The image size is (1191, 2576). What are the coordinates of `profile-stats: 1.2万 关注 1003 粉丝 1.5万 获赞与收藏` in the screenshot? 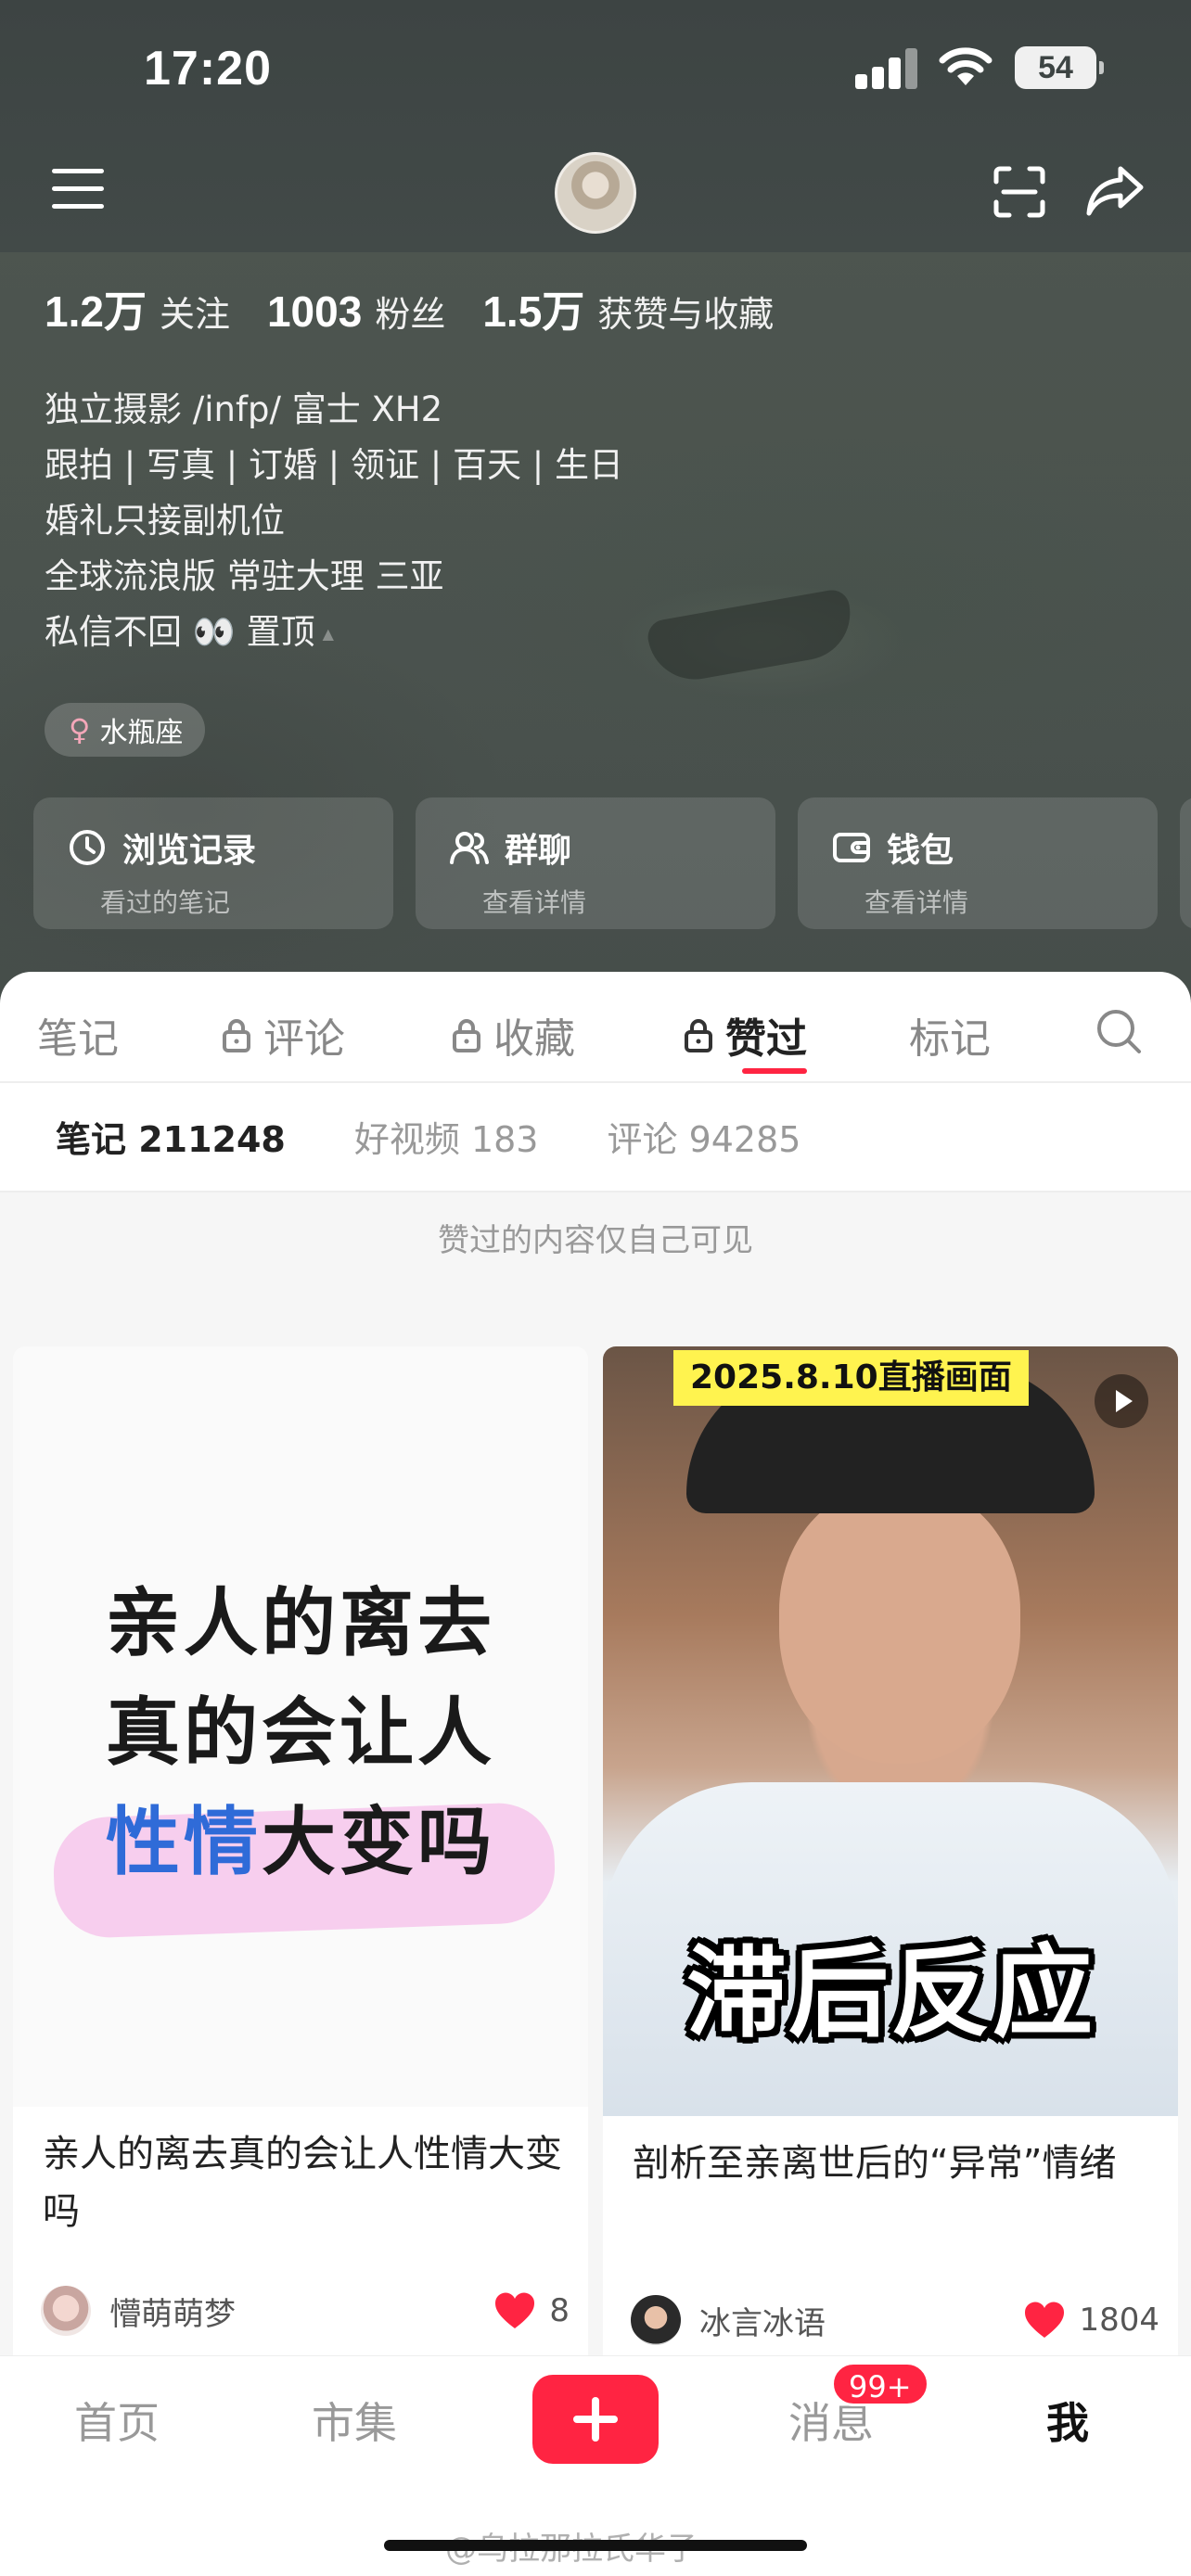 It's located at (428, 308).